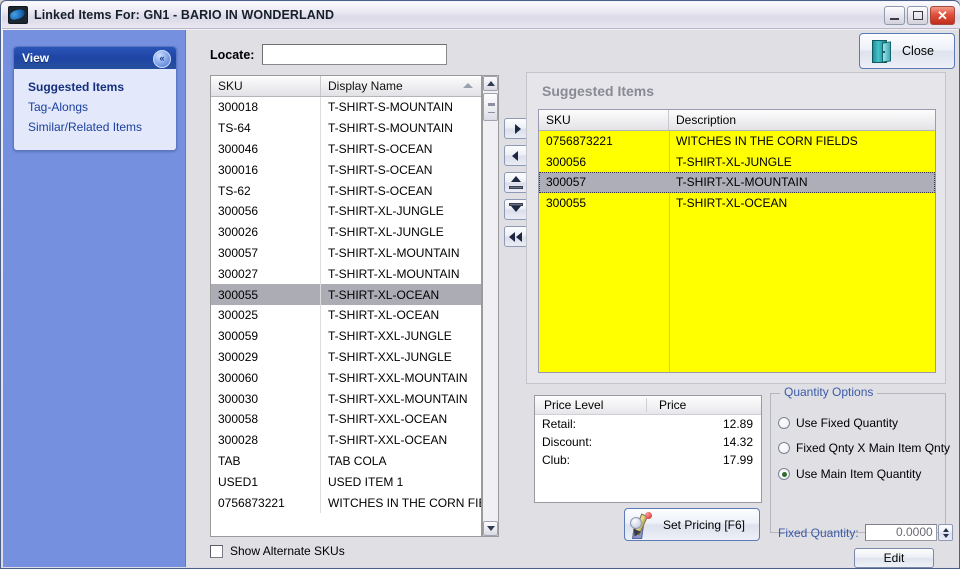  I want to click on cell-description: WITCHES IN THE CORN FIELDS, so click(767, 141).